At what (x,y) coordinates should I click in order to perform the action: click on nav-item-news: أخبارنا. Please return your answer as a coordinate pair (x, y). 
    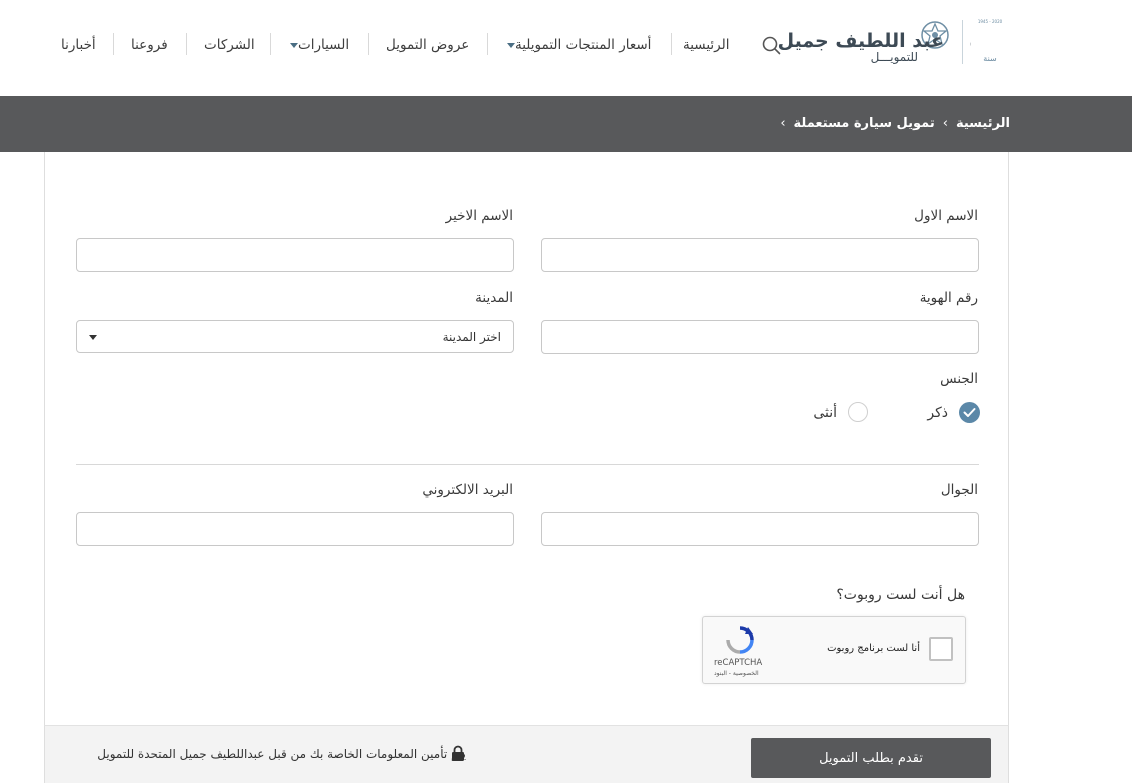
    Looking at the image, I should click on (78, 45).